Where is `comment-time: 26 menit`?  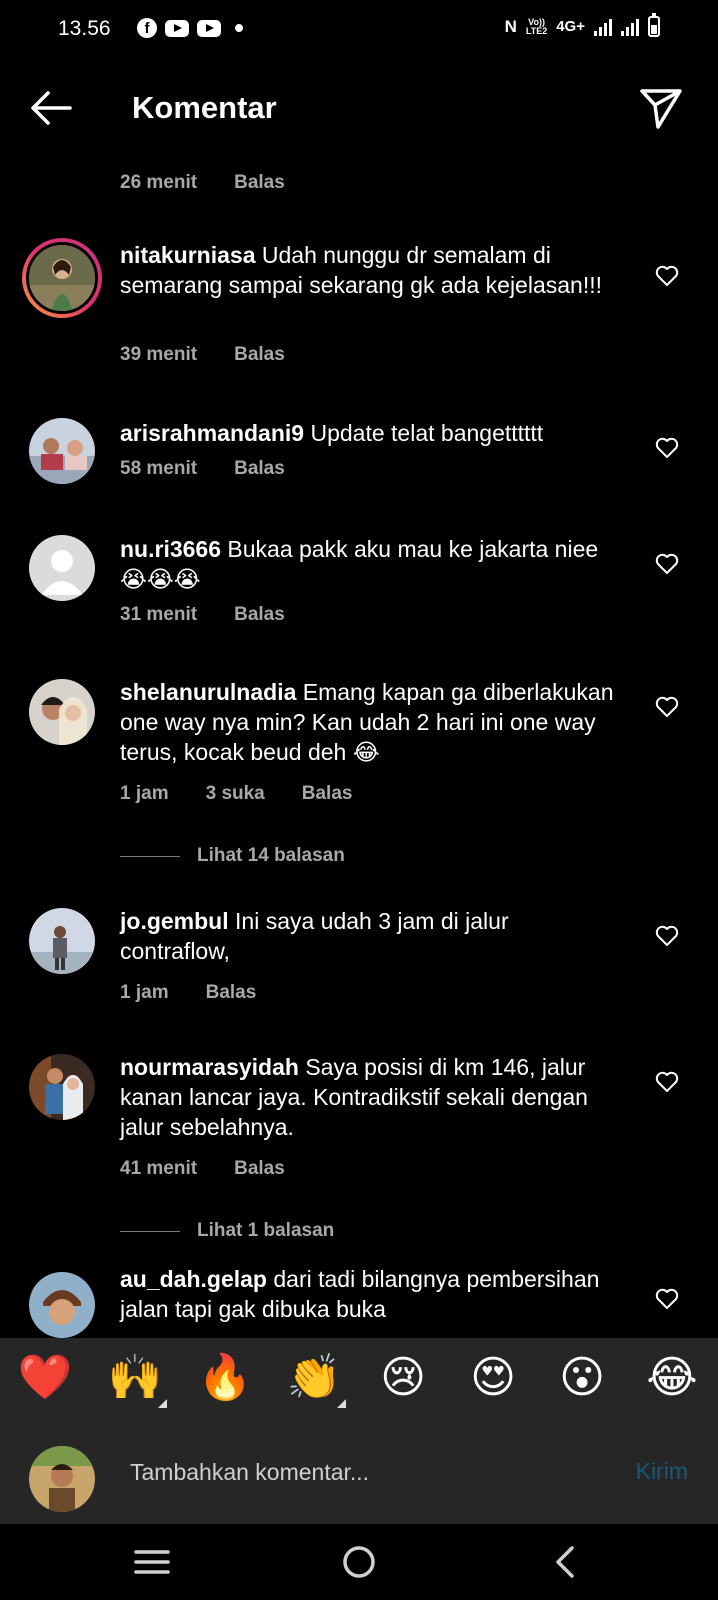
comment-time: 26 menit is located at coordinates (159, 182).